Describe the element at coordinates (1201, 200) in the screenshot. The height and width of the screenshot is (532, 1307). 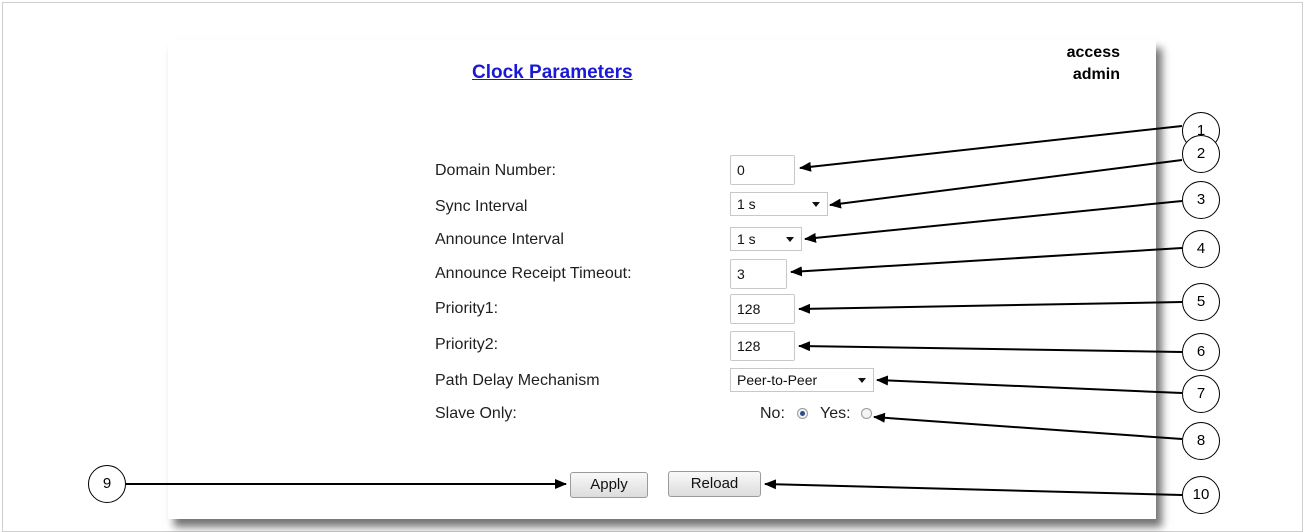
I see `callout-3: 3` at that location.